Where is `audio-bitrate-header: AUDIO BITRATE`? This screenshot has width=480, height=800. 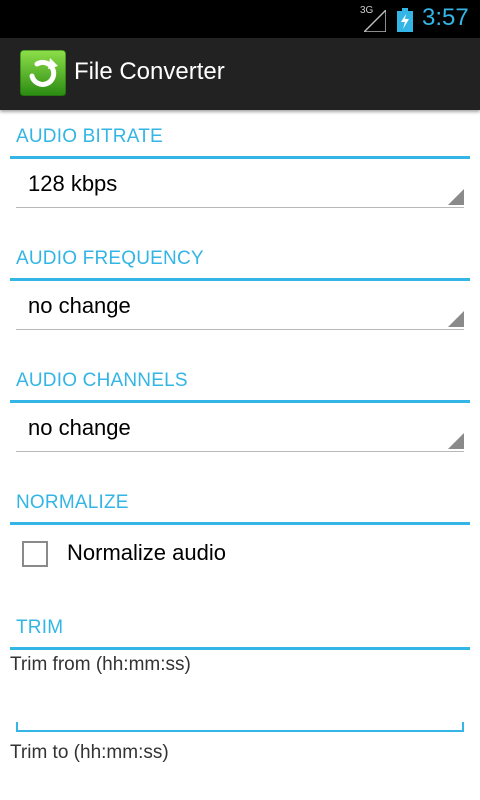
audio-bitrate-header: AUDIO BITRATE is located at coordinates (240, 137).